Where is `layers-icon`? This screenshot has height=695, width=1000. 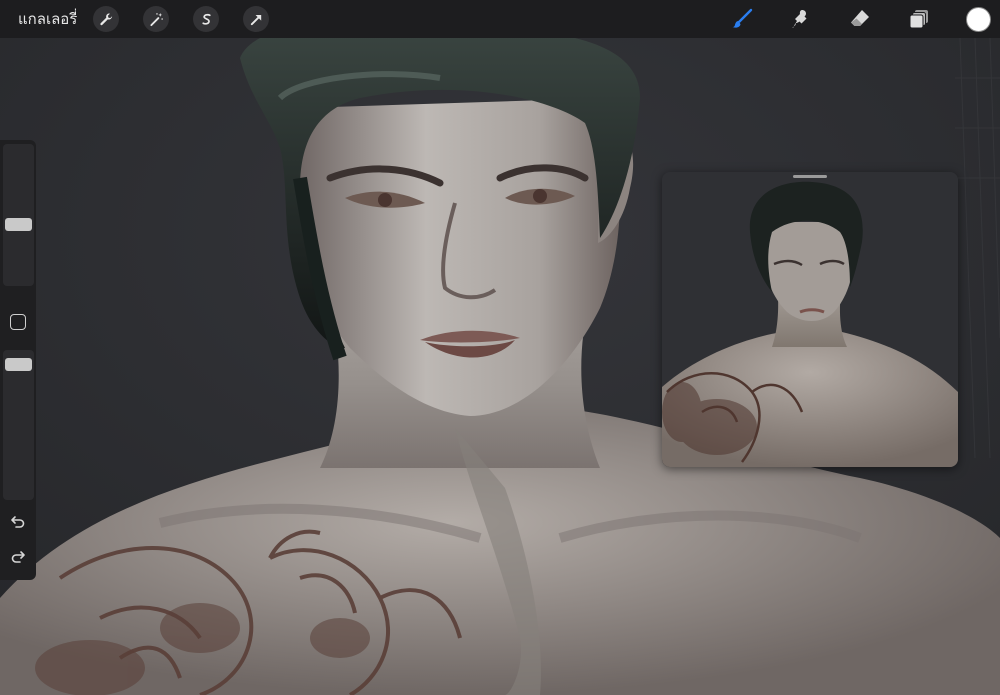 layers-icon is located at coordinates (918, 19).